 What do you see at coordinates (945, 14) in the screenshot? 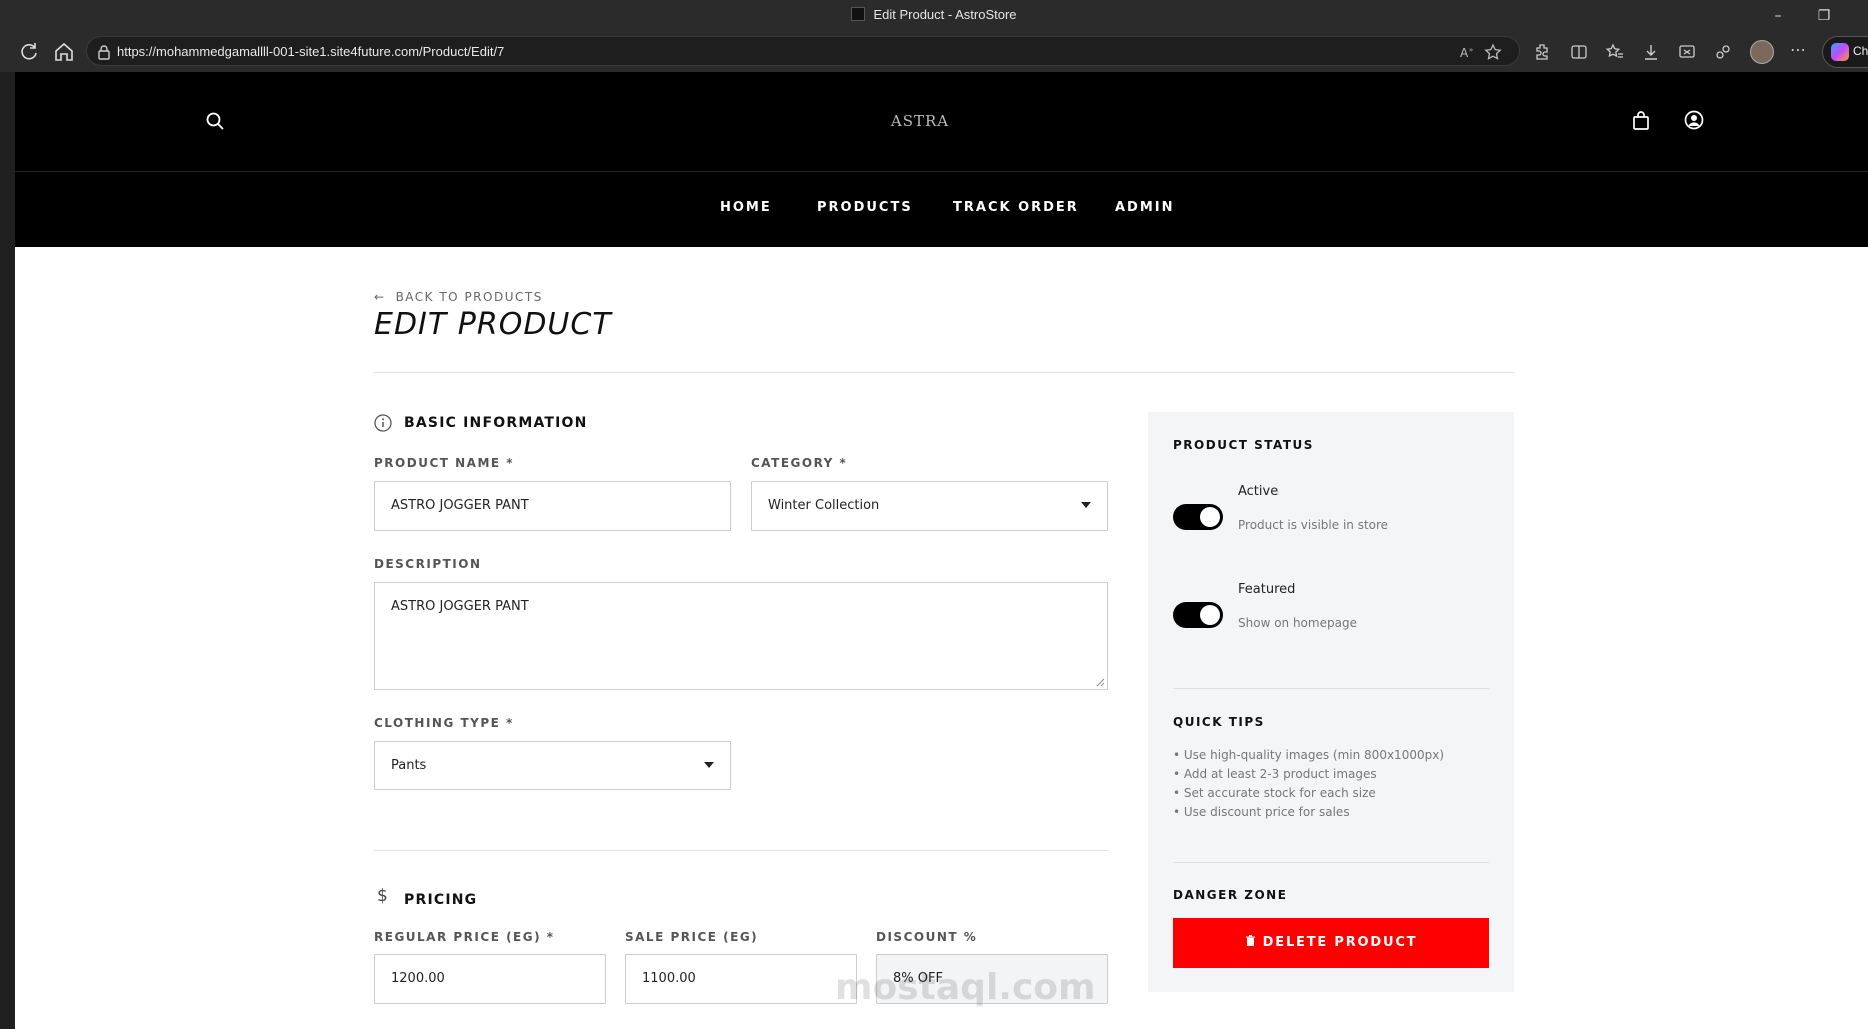
I see `window-title-text: Edit Product - AstroStore` at bounding box center [945, 14].